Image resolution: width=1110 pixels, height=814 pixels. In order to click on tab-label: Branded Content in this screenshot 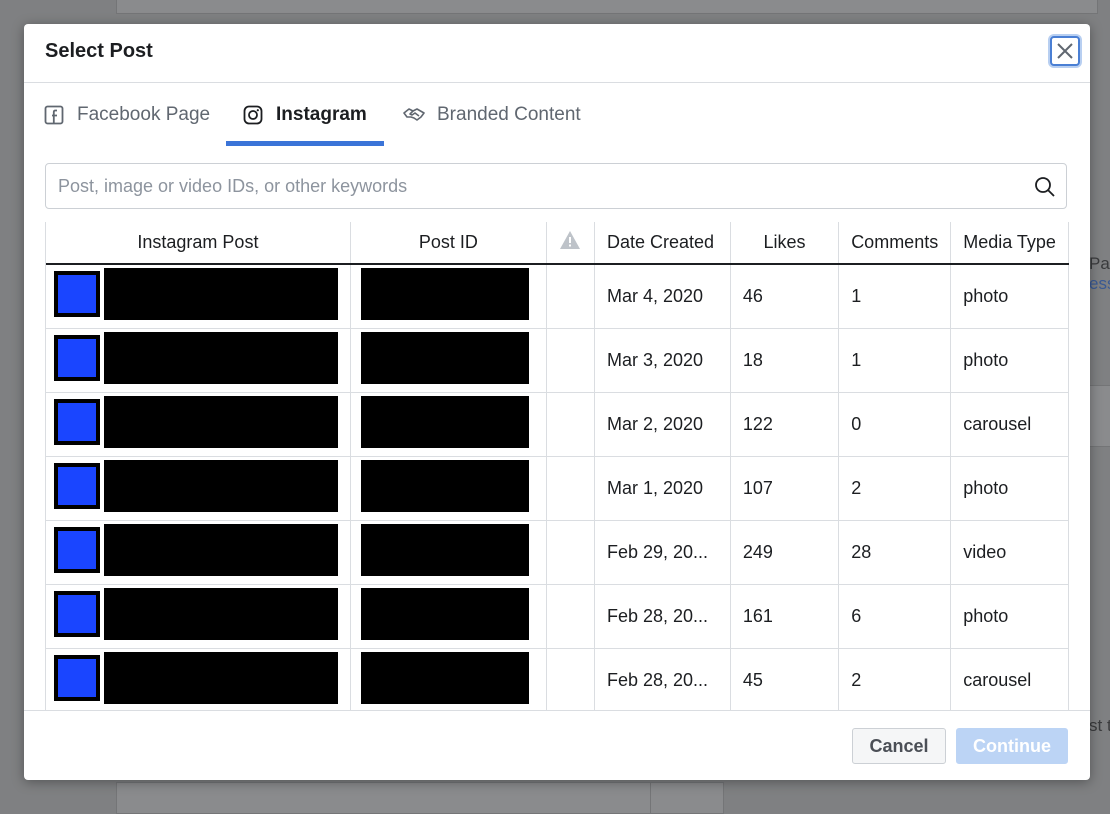, I will do `click(509, 114)`.